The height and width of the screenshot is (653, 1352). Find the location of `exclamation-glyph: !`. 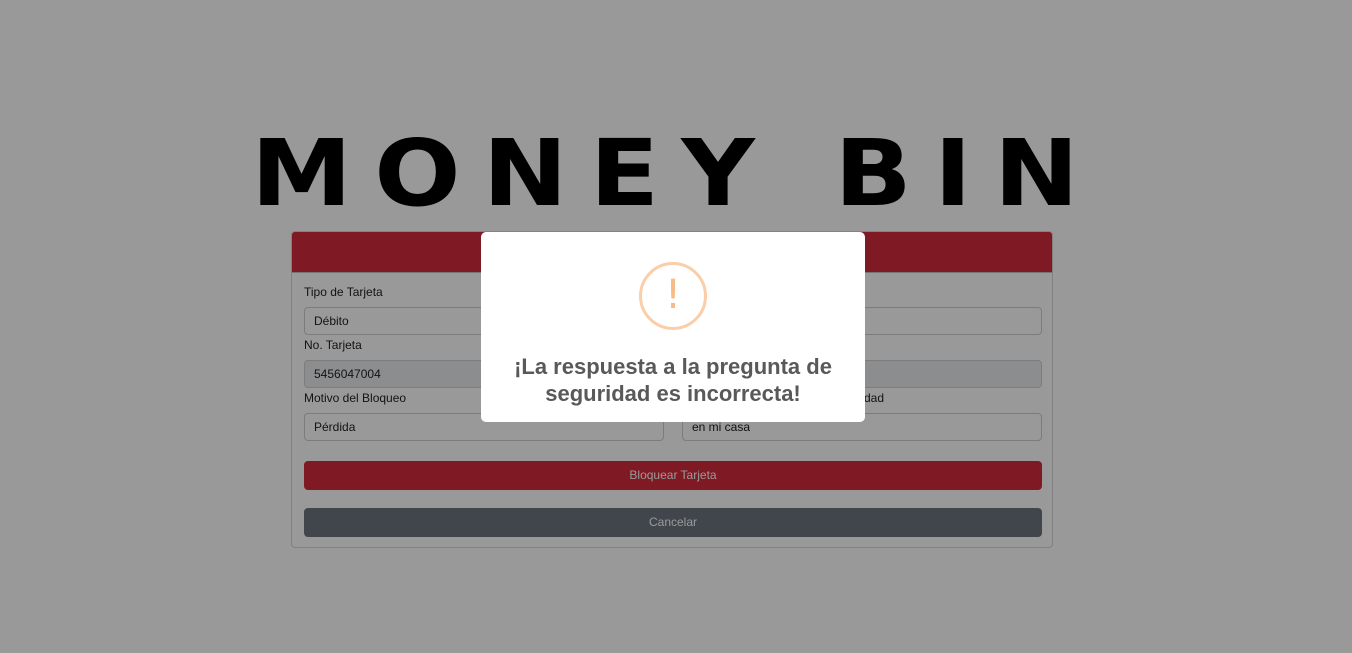

exclamation-glyph: ! is located at coordinates (673, 295).